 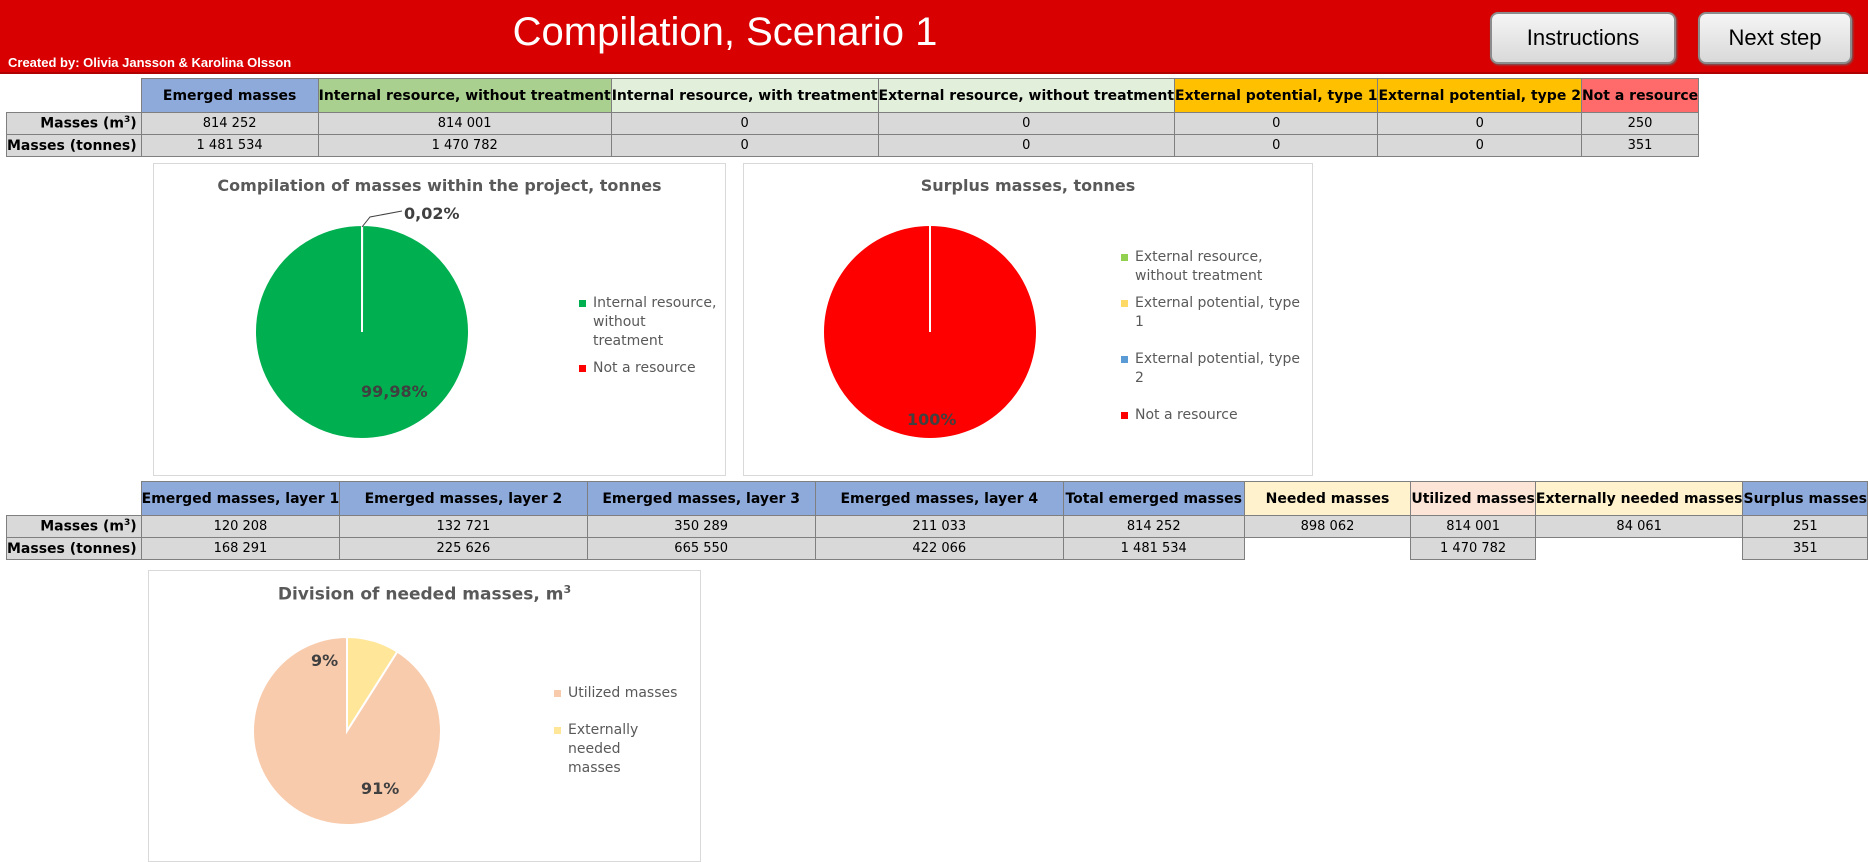 I want to click on header-cell: Emerged masses, layer 3, so click(x=701, y=499).